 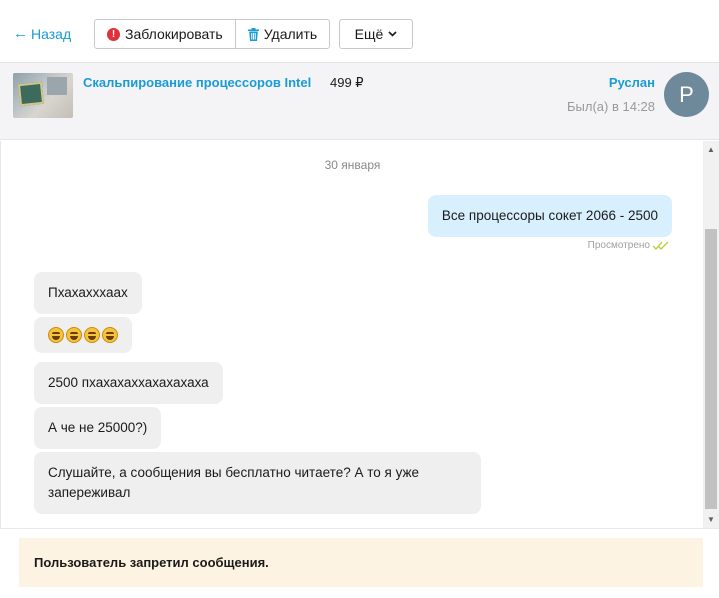 What do you see at coordinates (369, 34) in the screenshot?
I see `more-button-label: Ещё` at bounding box center [369, 34].